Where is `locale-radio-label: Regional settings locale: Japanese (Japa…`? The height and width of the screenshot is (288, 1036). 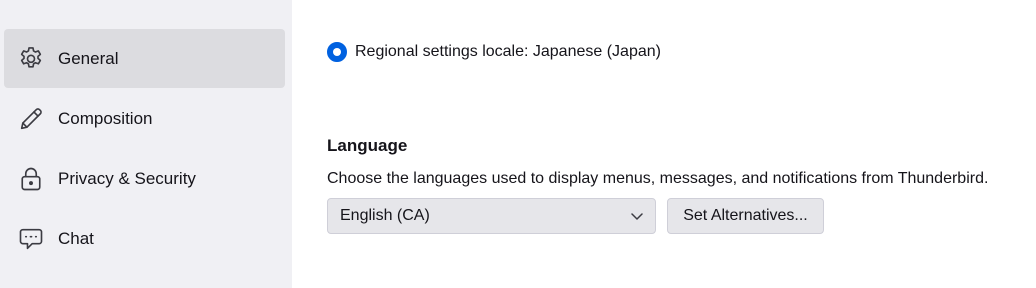
locale-radio-label: Regional settings locale: Japanese (Japa… is located at coordinates (508, 51).